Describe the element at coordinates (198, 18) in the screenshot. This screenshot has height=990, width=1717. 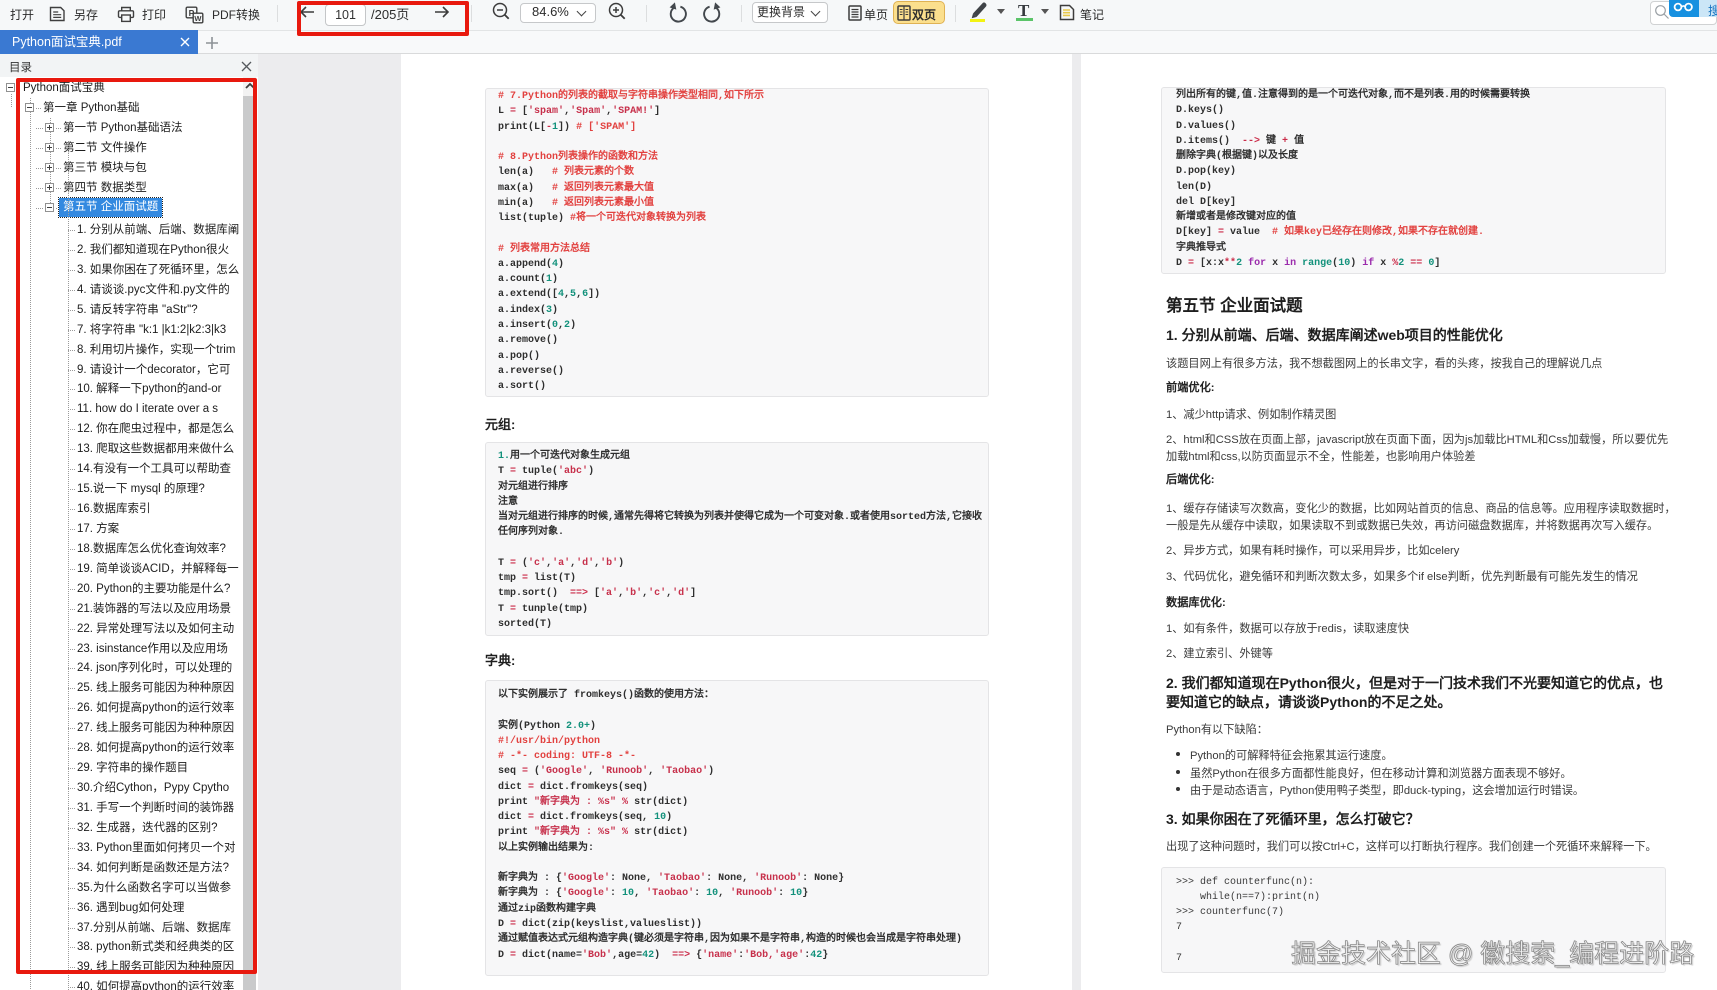
I see `svg-text: W` at that location.